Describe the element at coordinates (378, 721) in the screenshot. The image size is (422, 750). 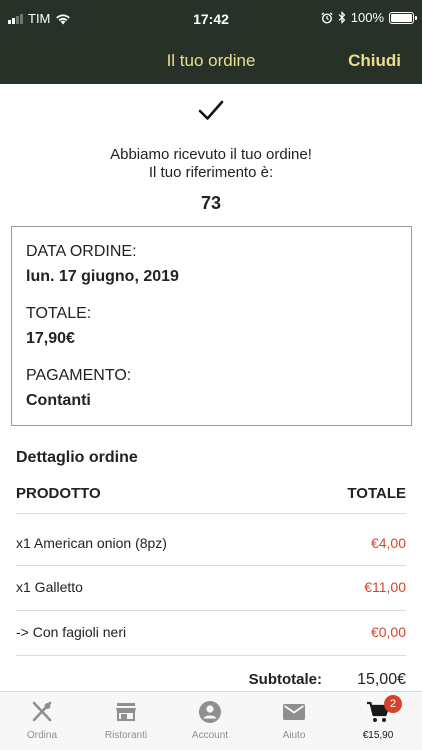
I see `tab-cart: 2 €15,90` at that location.